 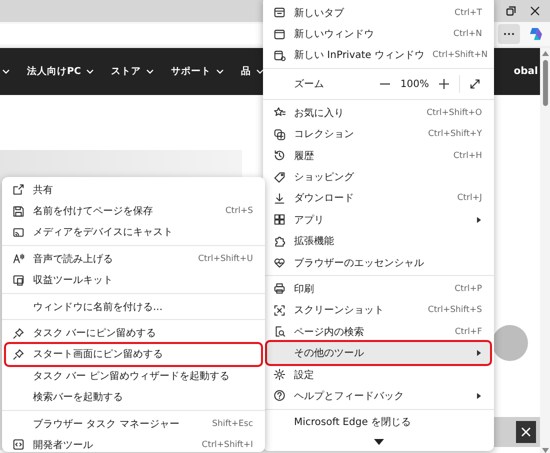 I want to click on menu-item: タスク バーにピン留めする, so click(x=133, y=333).